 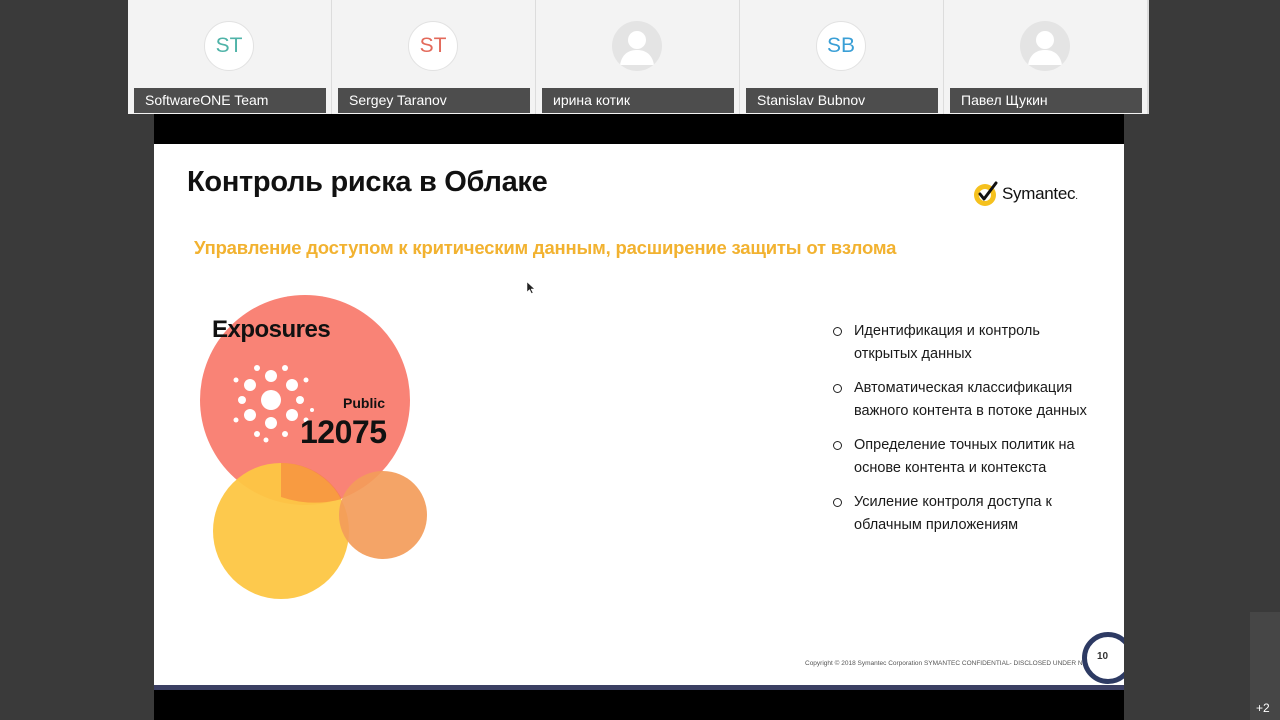 What do you see at coordinates (1103, 656) in the screenshot?
I see `page-number: 10` at bounding box center [1103, 656].